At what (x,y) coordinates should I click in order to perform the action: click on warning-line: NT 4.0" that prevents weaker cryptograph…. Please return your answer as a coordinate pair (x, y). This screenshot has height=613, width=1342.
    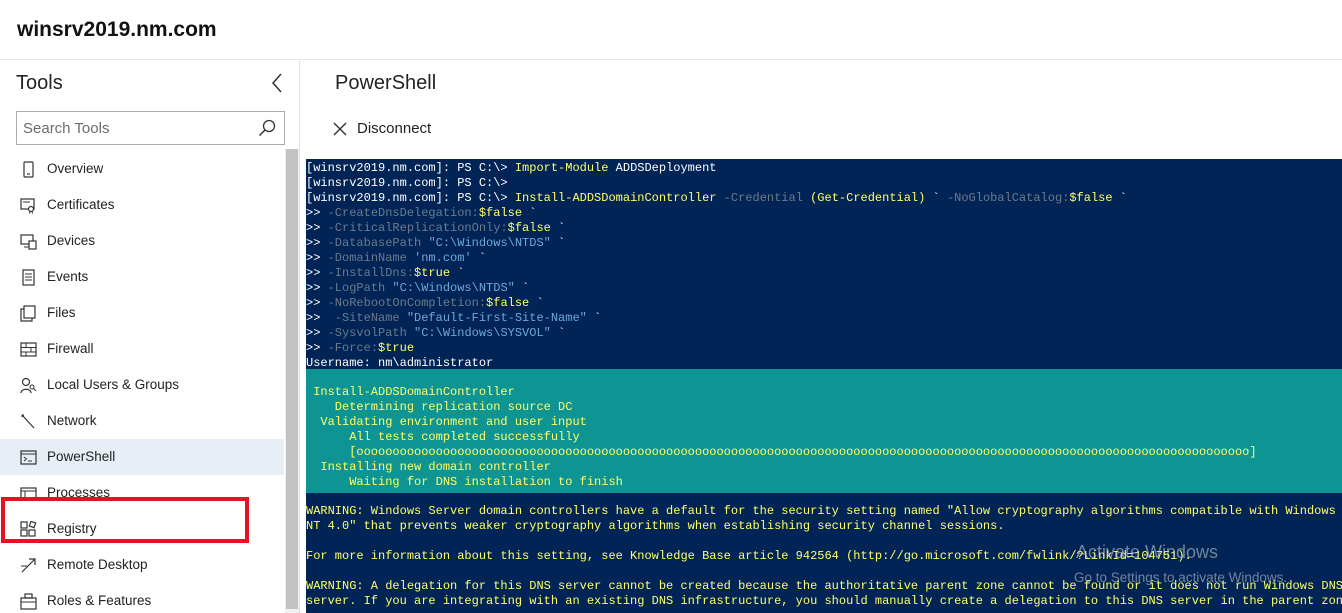
    Looking at the image, I should click on (655, 526).